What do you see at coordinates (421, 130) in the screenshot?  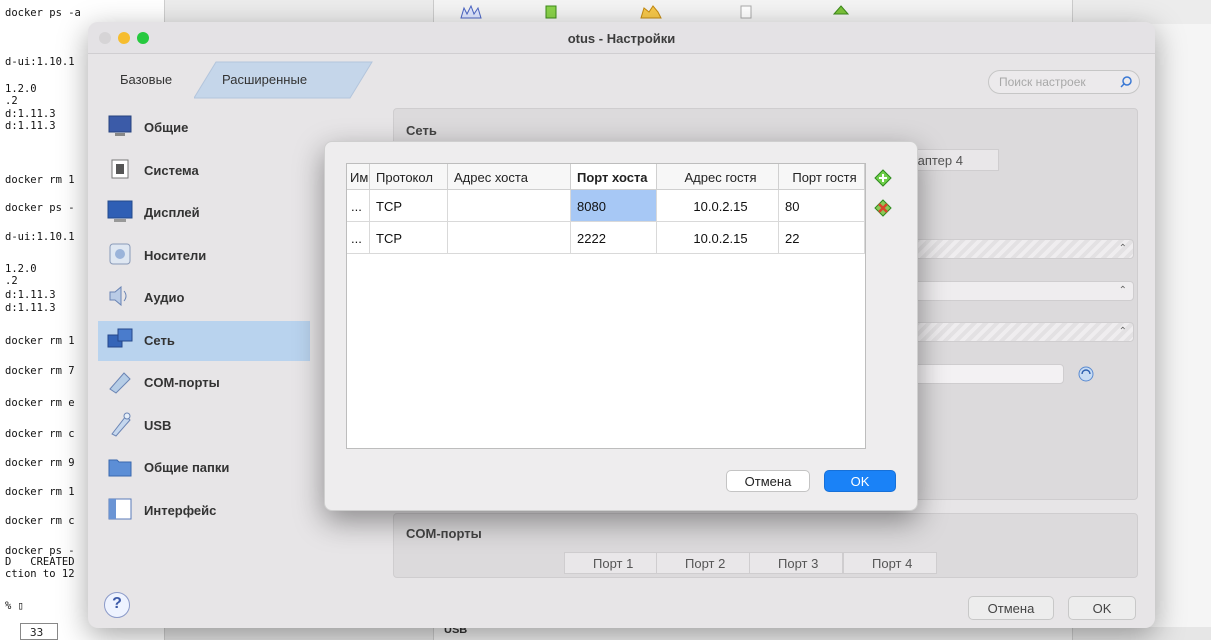 I see `network-header: Сеть` at bounding box center [421, 130].